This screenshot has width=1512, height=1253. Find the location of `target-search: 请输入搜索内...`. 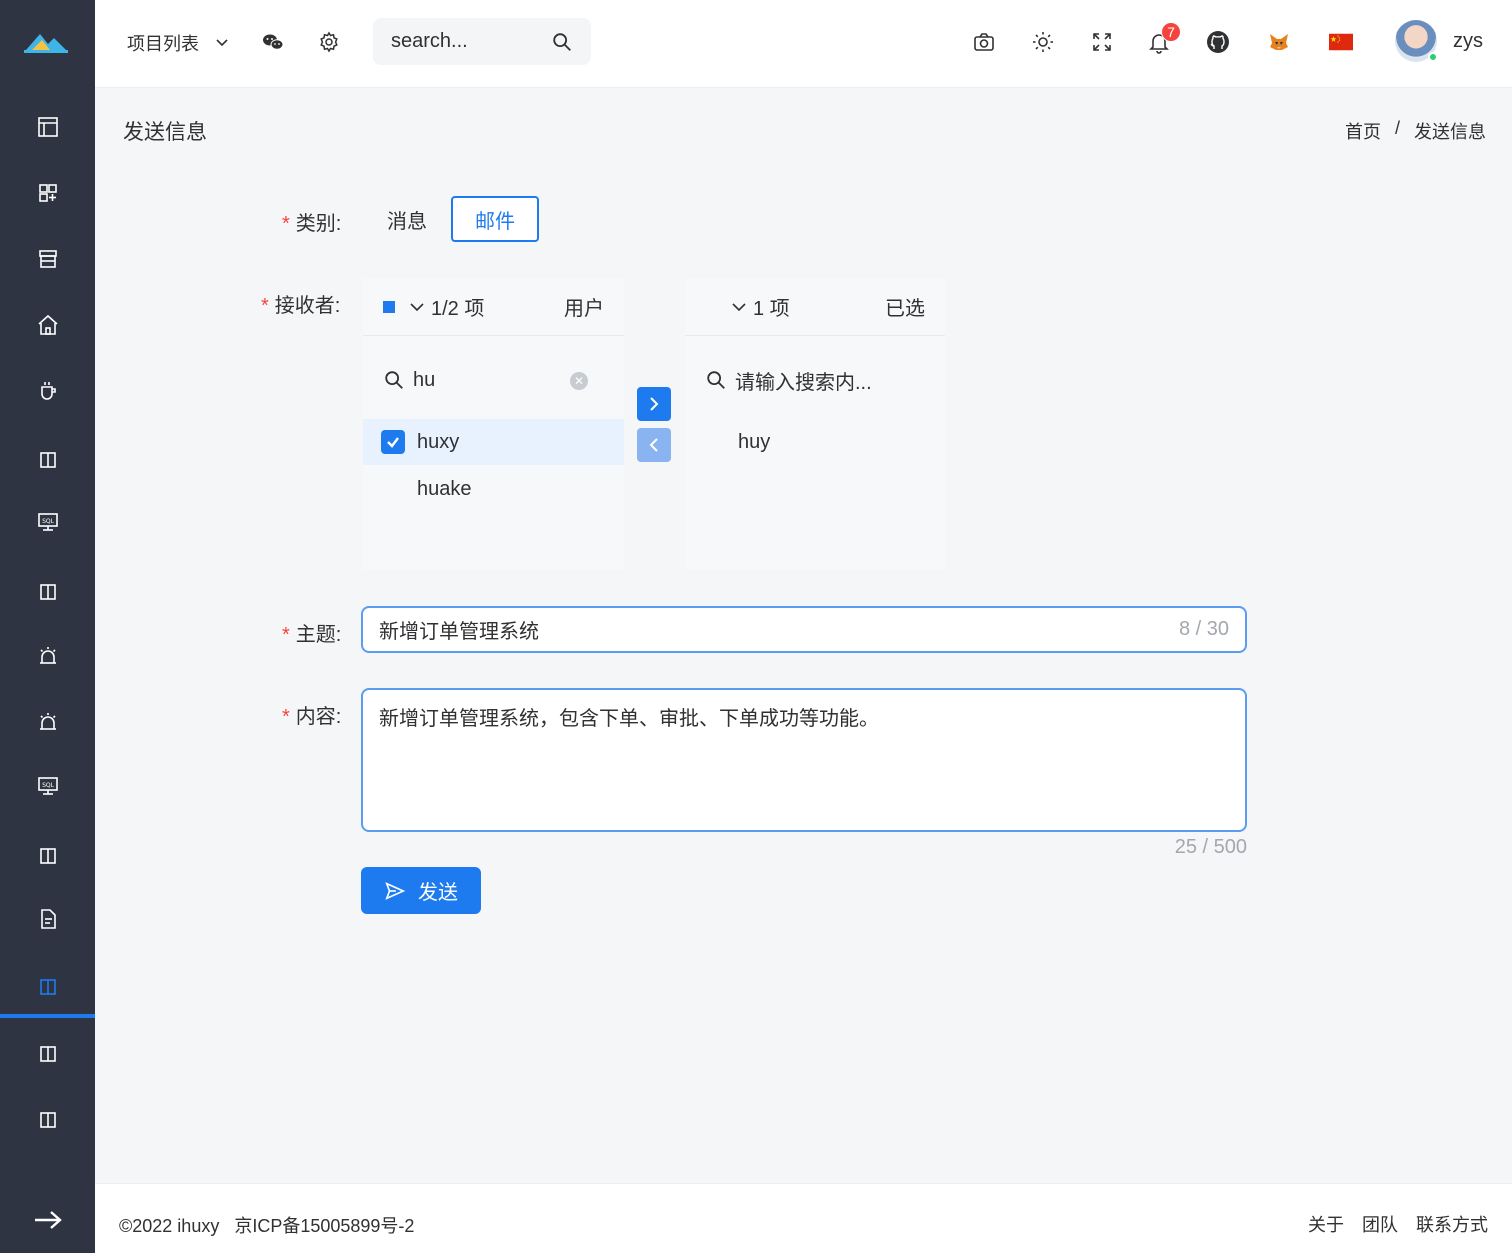

target-search: 请输入搜索内... is located at coordinates (788, 380).